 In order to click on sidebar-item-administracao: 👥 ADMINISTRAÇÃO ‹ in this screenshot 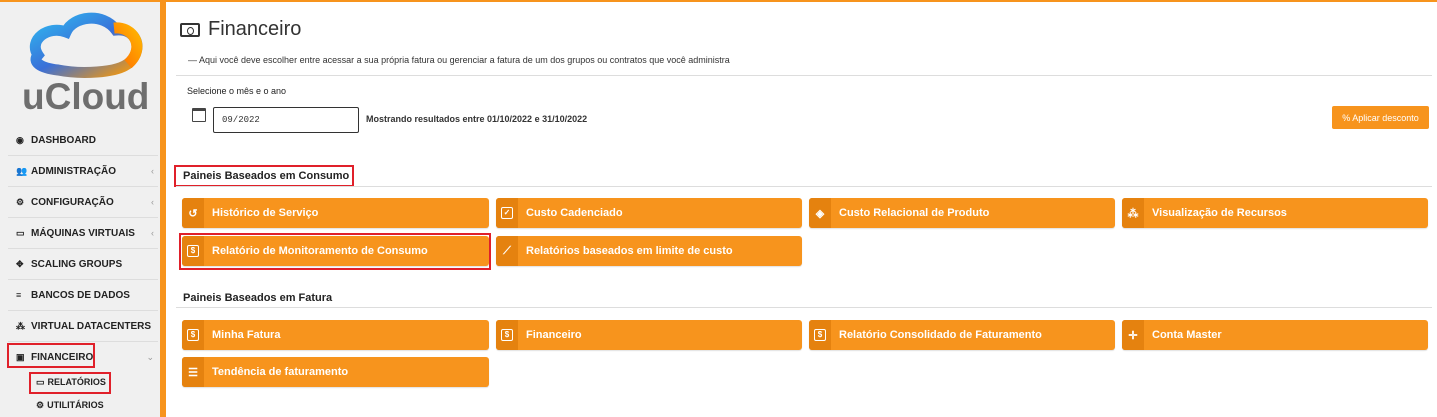, I will do `click(86, 171)`.